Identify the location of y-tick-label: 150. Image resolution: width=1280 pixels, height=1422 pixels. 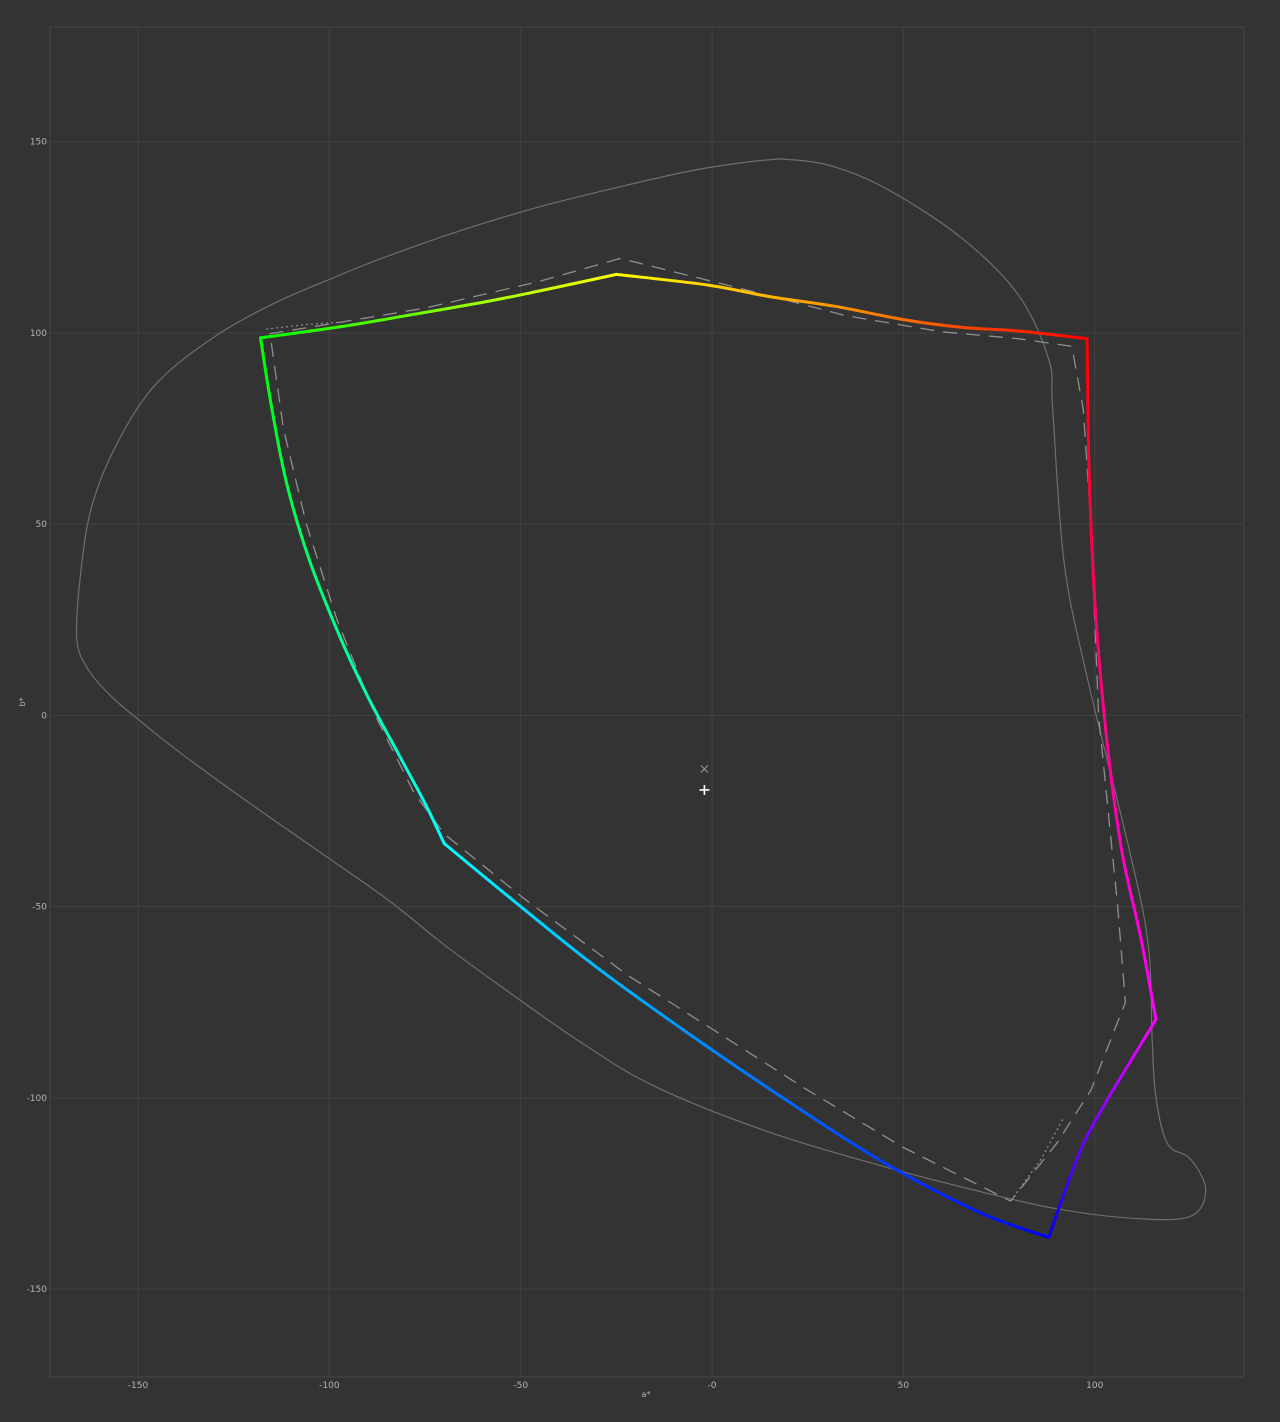
(38, 143).